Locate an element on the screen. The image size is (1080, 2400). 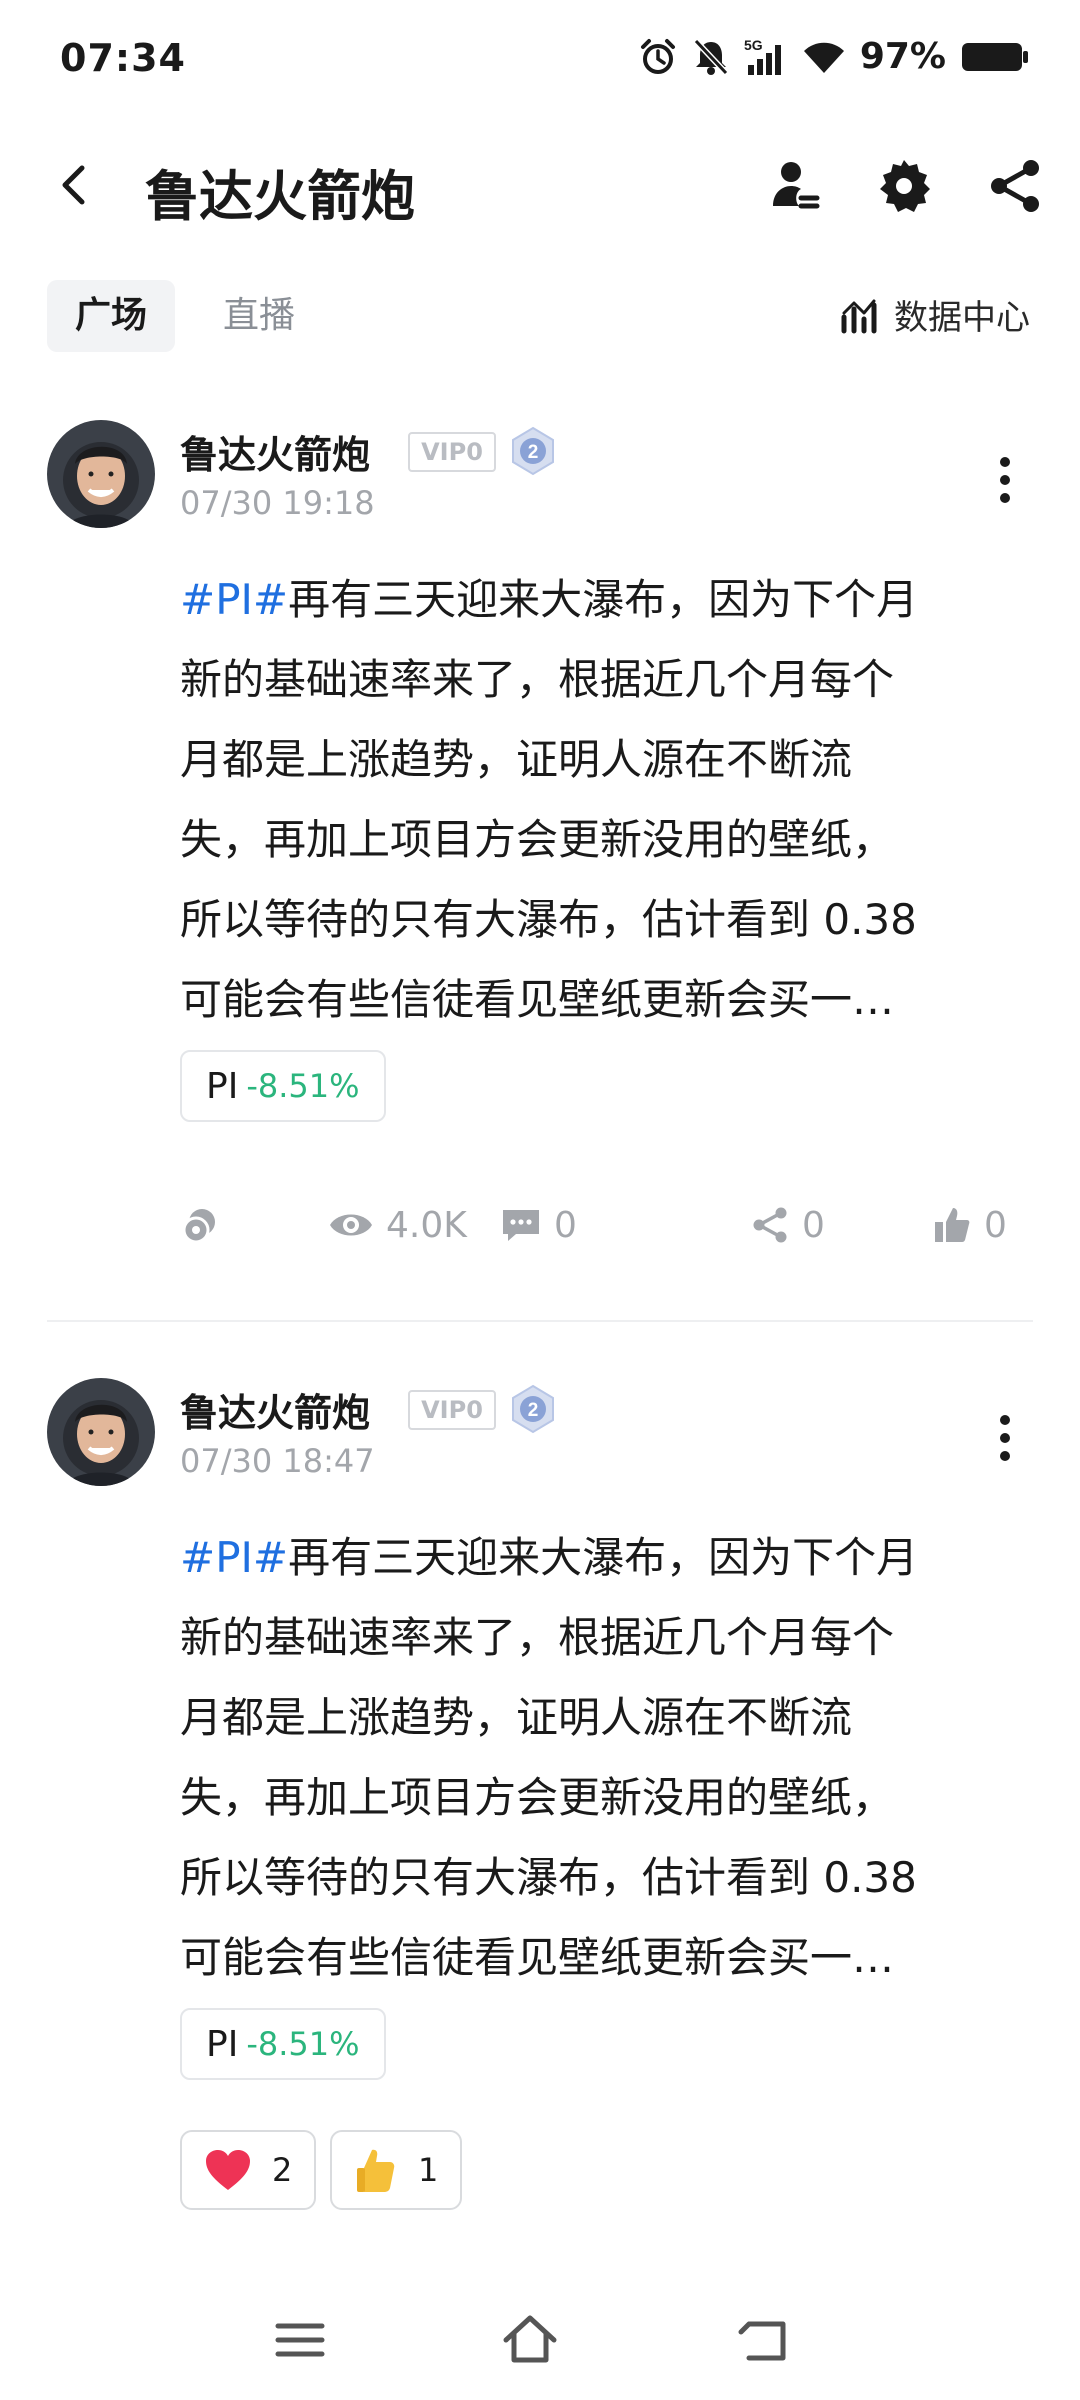
like-button: 0 is located at coordinates (969, 1225).